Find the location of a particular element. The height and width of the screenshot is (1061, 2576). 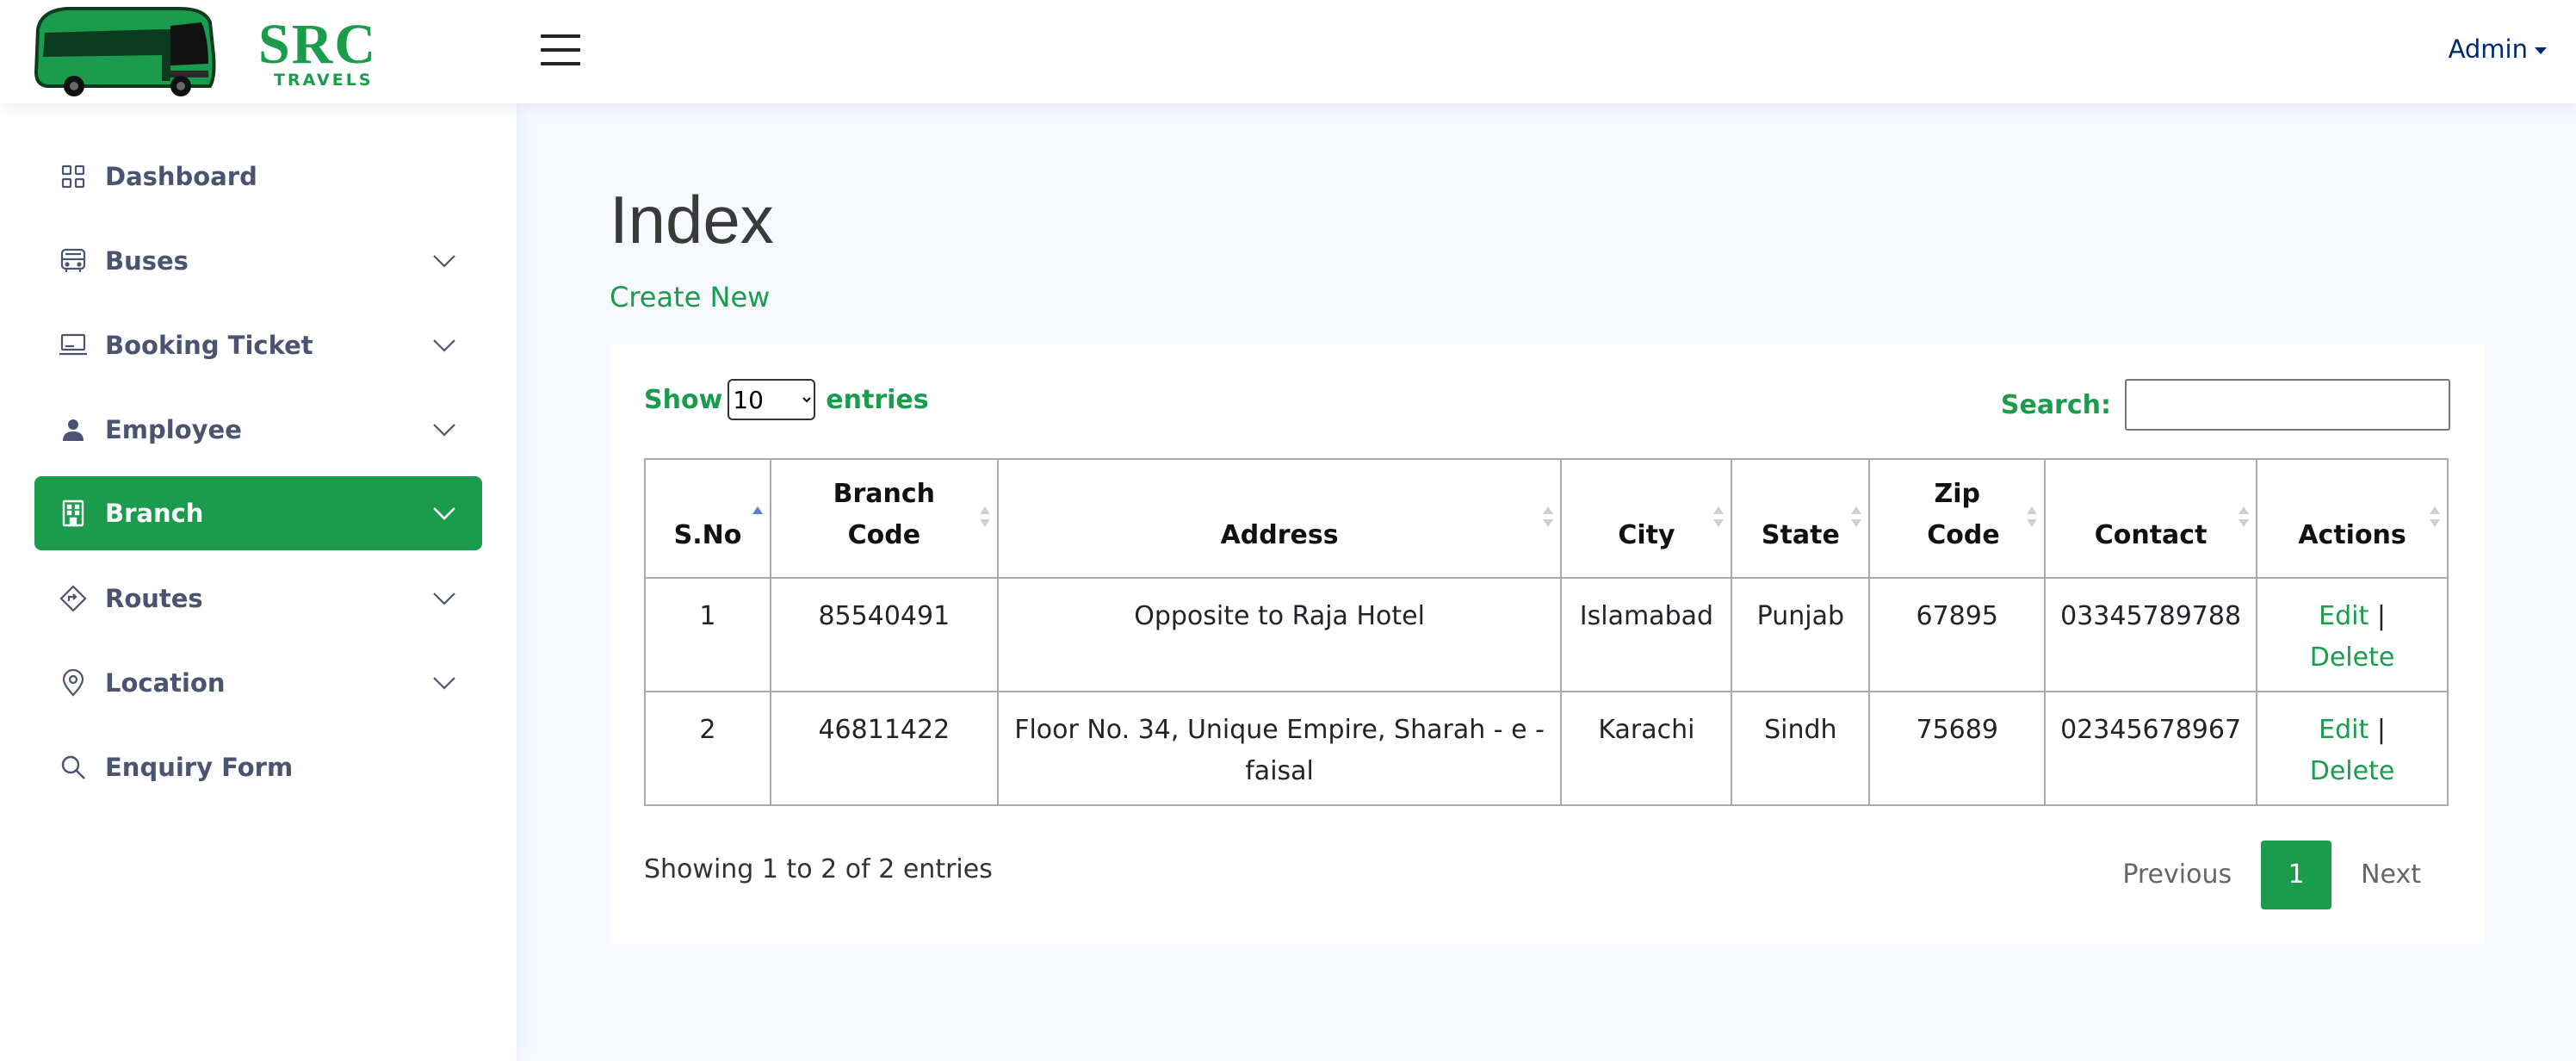

cell-city: Karachi is located at coordinates (1647, 748).